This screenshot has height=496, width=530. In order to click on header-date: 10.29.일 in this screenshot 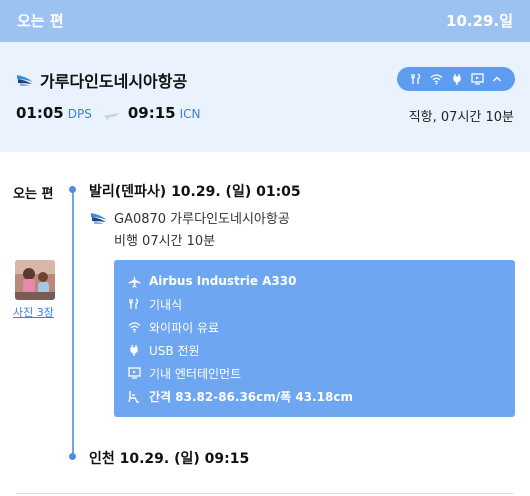, I will do `click(479, 21)`.